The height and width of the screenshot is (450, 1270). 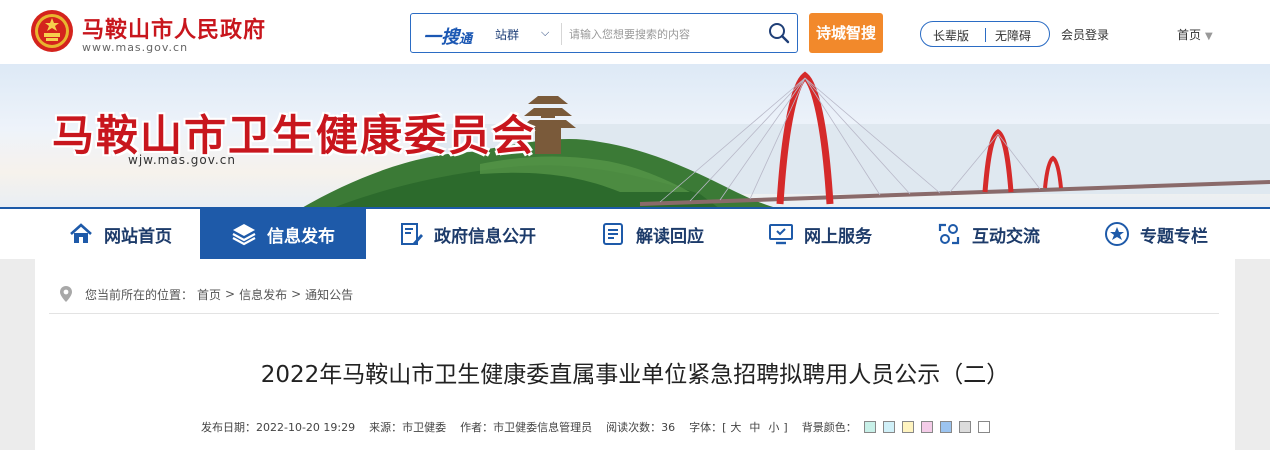 What do you see at coordinates (635, 375) in the screenshot?
I see `article-title: 2022年马鞍山市卫生健康委直属事业单位紧急招聘拟聘用人员公示（二）` at bounding box center [635, 375].